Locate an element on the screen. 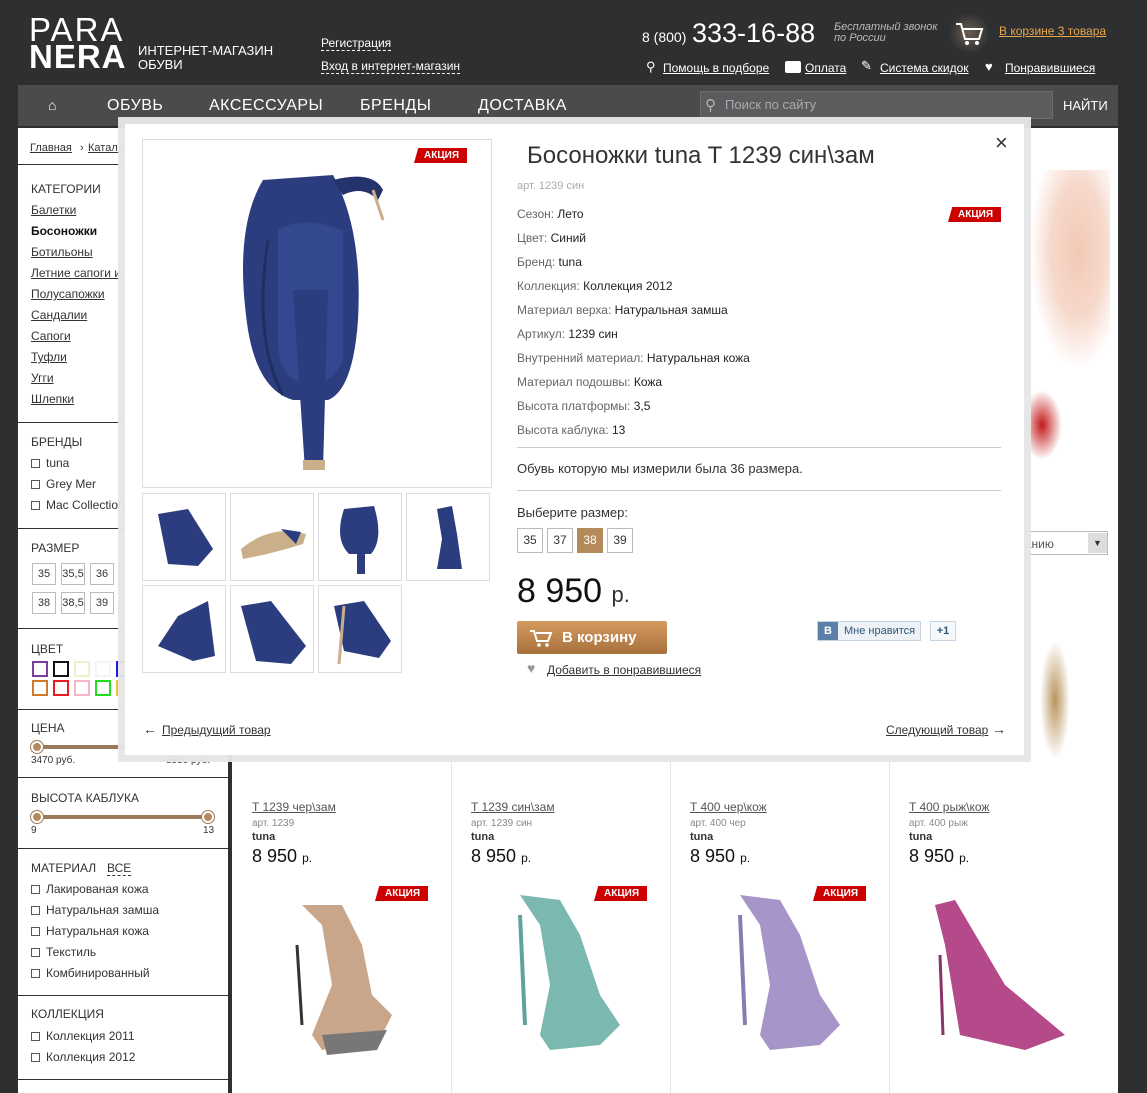 The image size is (1147, 1093). category-item: Угги is located at coordinates (42, 378).